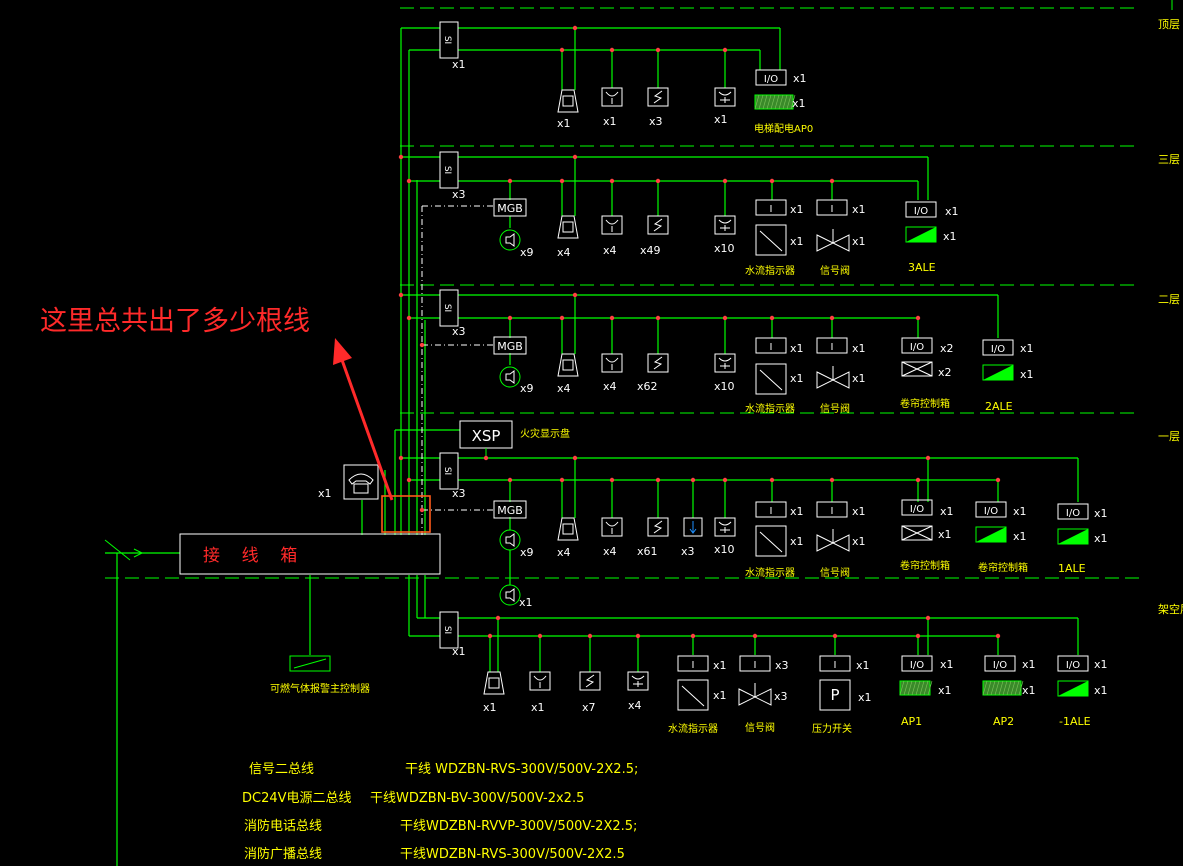 The height and width of the screenshot is (866, 1183). I want to click on svg-text: SI, so click(447, 40).